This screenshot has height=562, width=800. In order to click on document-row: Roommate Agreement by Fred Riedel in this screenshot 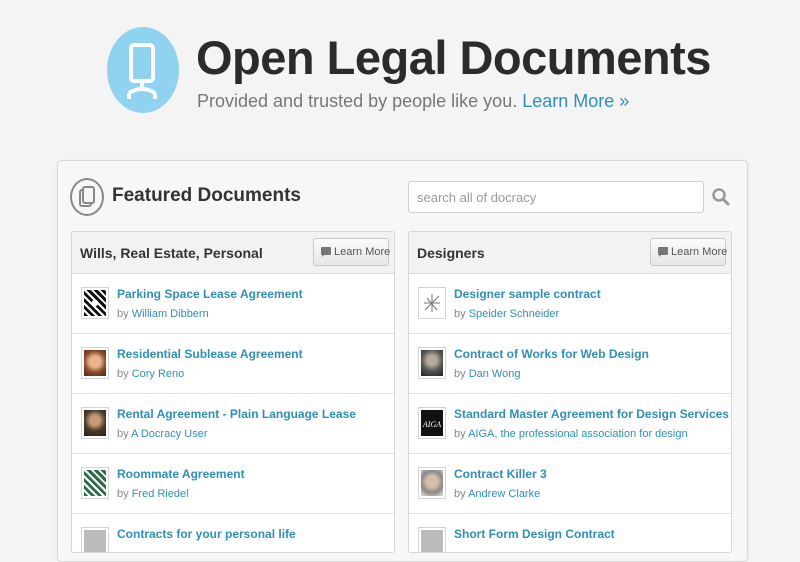, I will do `click(233, 484)`.